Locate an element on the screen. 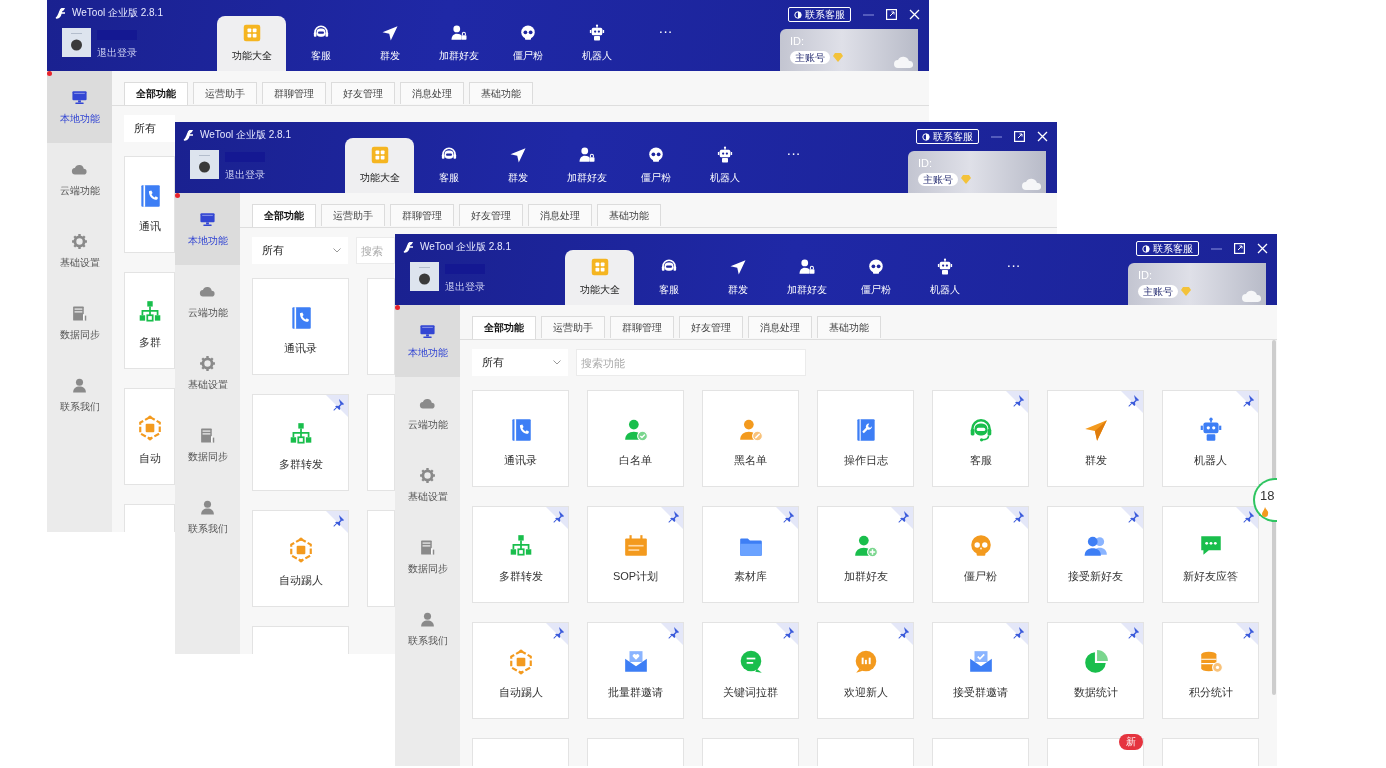  feature-card: 操作日志 is located at coordinates (865, 438).